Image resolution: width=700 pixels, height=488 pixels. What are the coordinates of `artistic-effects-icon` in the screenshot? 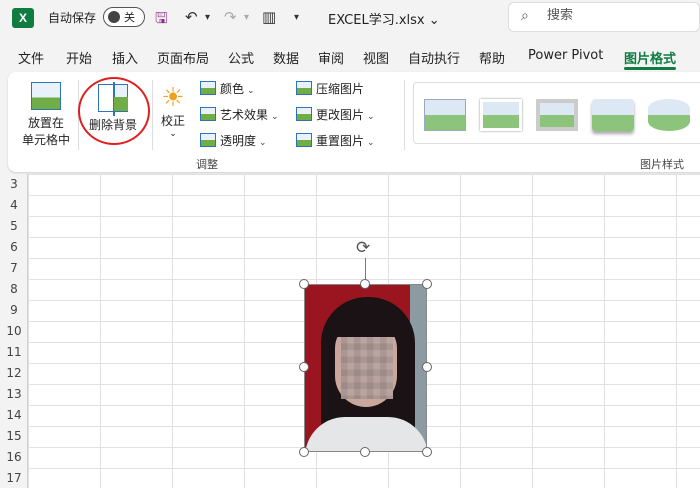 It's located at (208, 114).